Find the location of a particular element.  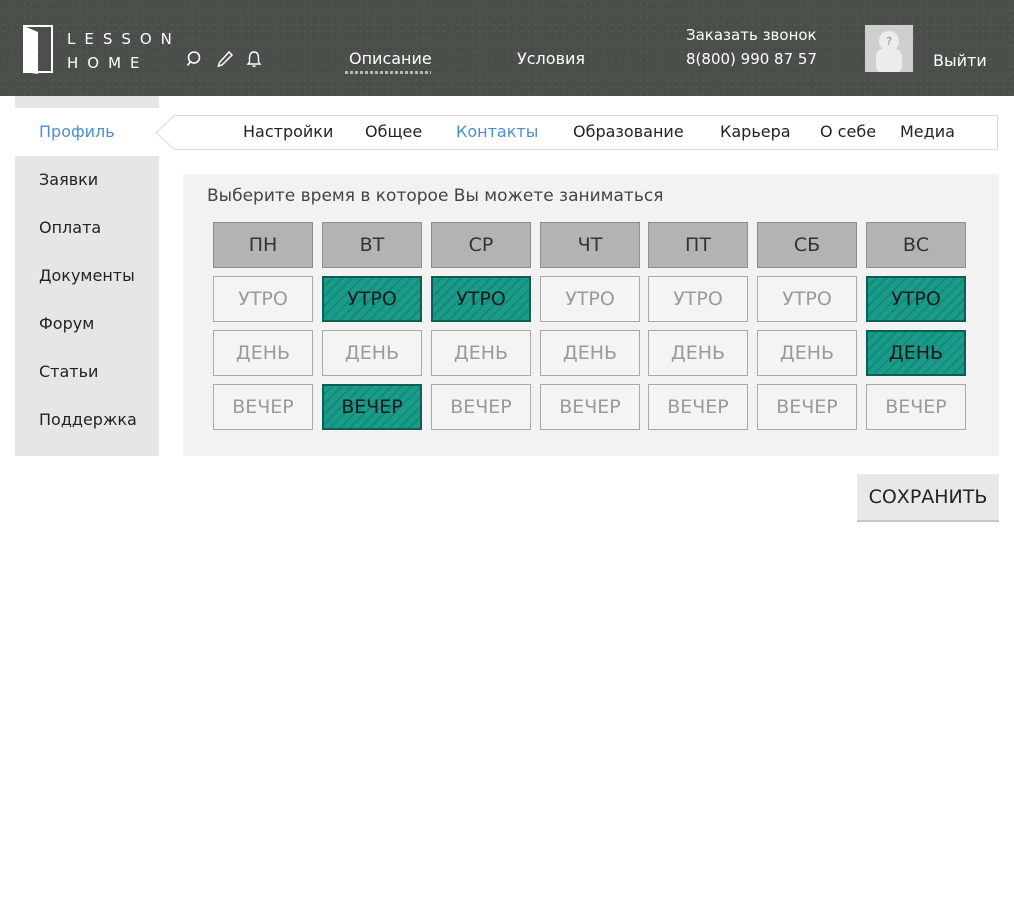

pencil-icon is located at coordinates (225, 59).